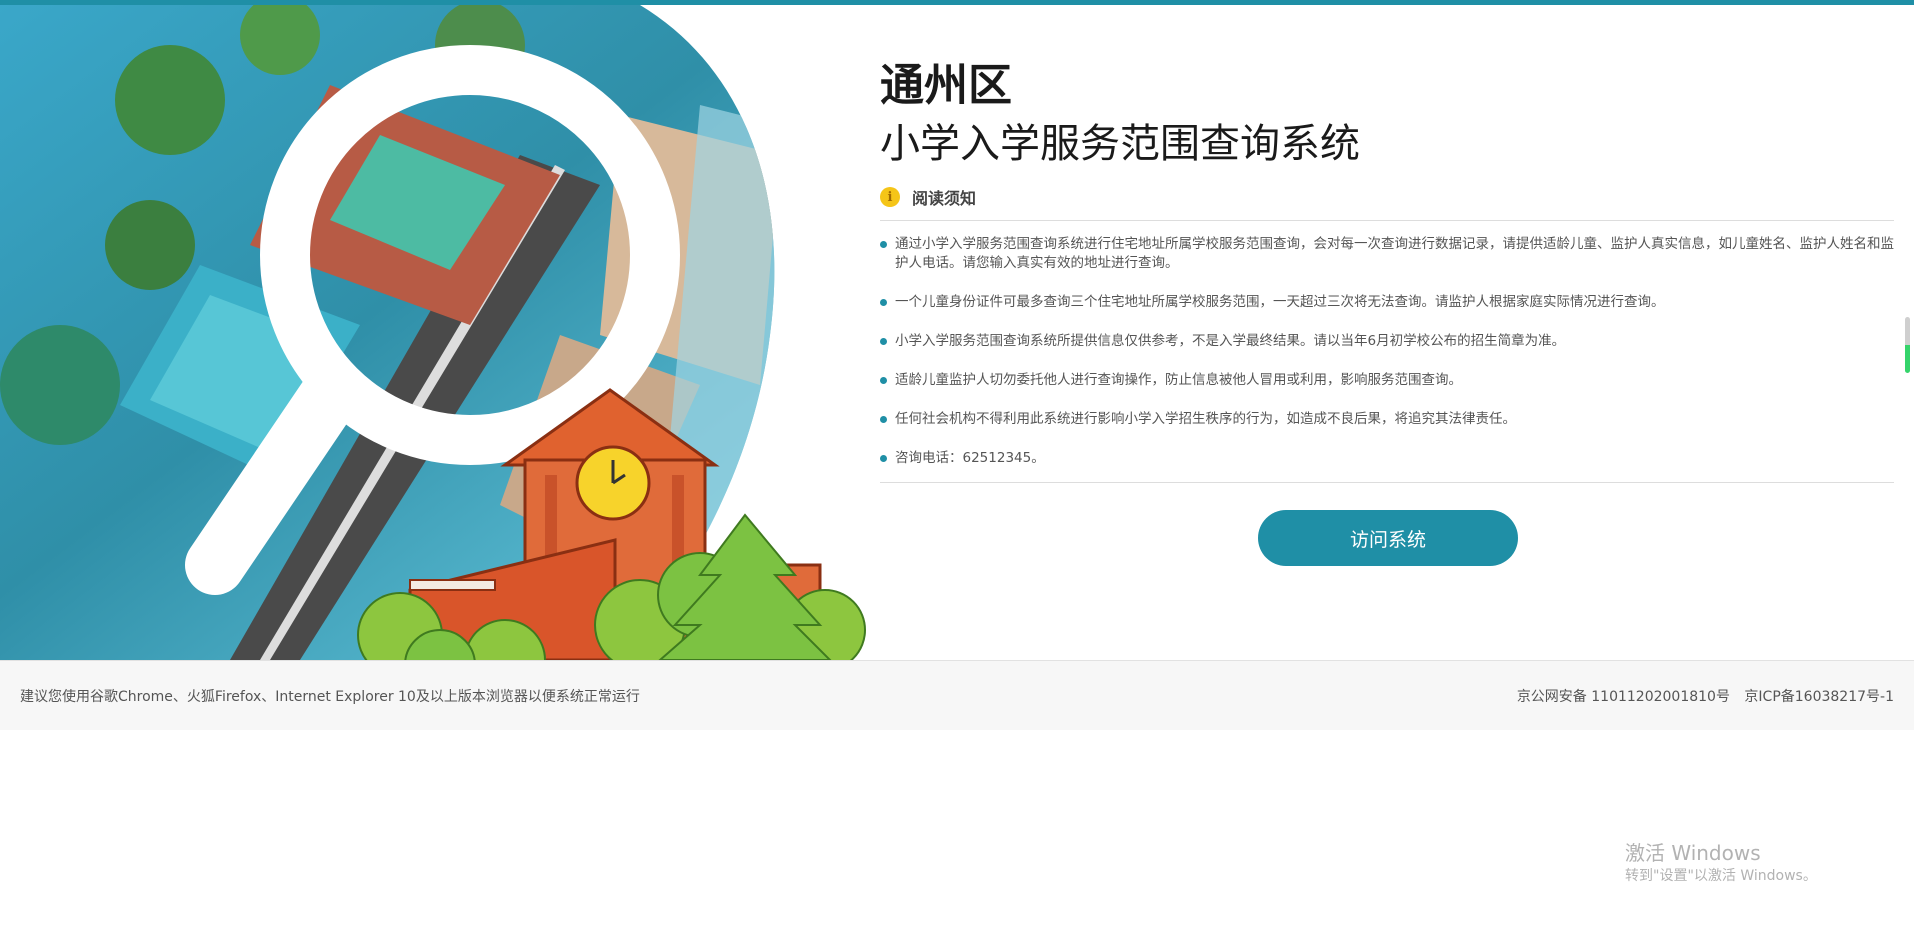  What do you see at coordinates (1693, 853) in the screenshot?
I see `watermark-title: 激活 Windows` at bounding box center [1693, 853].